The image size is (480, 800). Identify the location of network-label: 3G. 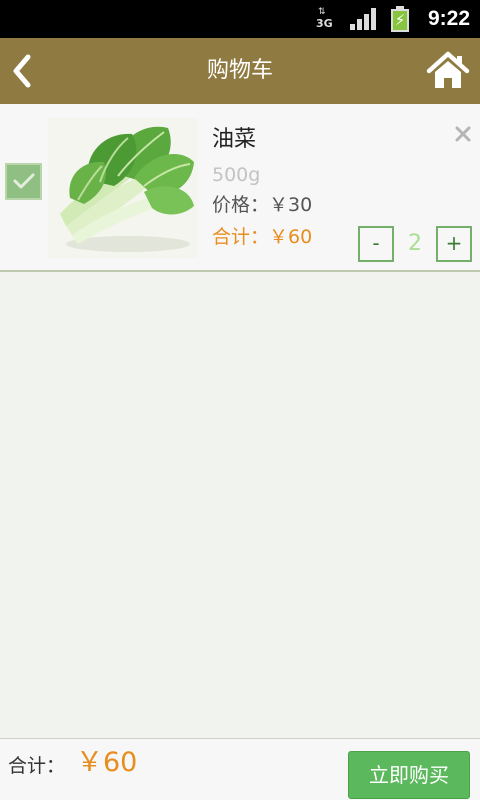
(324, 23).